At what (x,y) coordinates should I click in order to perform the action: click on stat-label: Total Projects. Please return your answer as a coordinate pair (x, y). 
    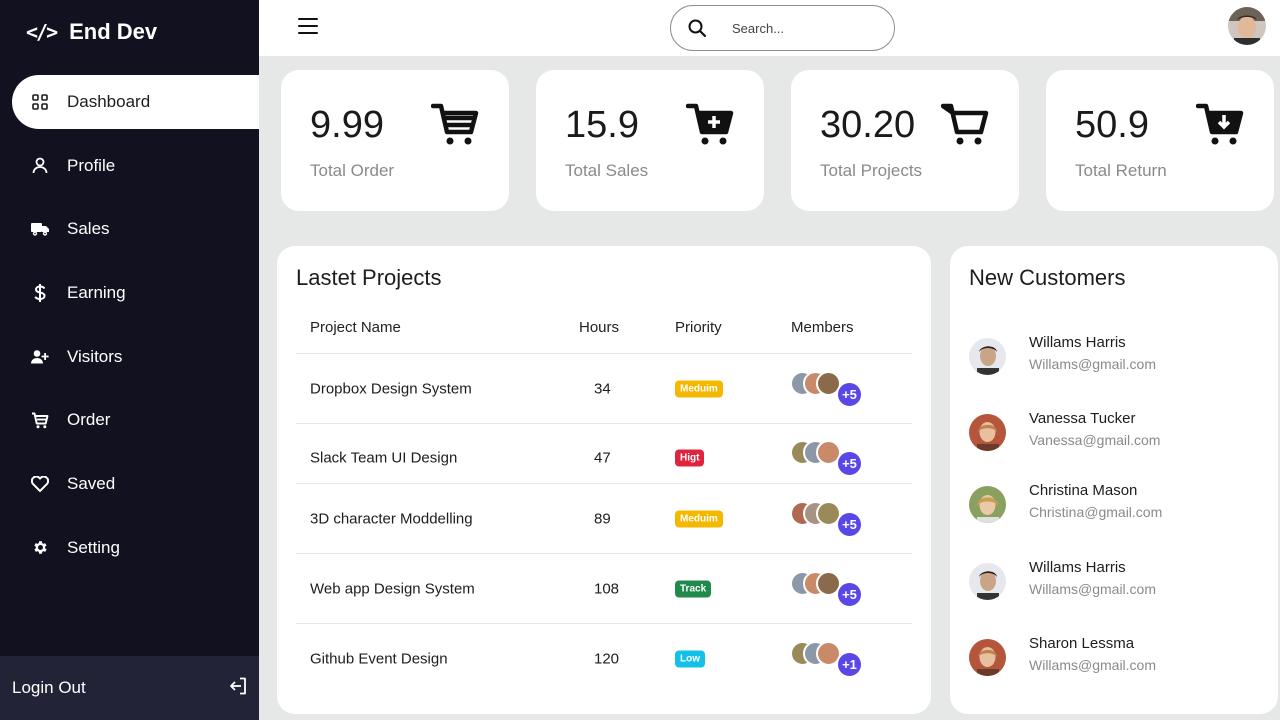
    Looking at the image, I should click on (871, 170).